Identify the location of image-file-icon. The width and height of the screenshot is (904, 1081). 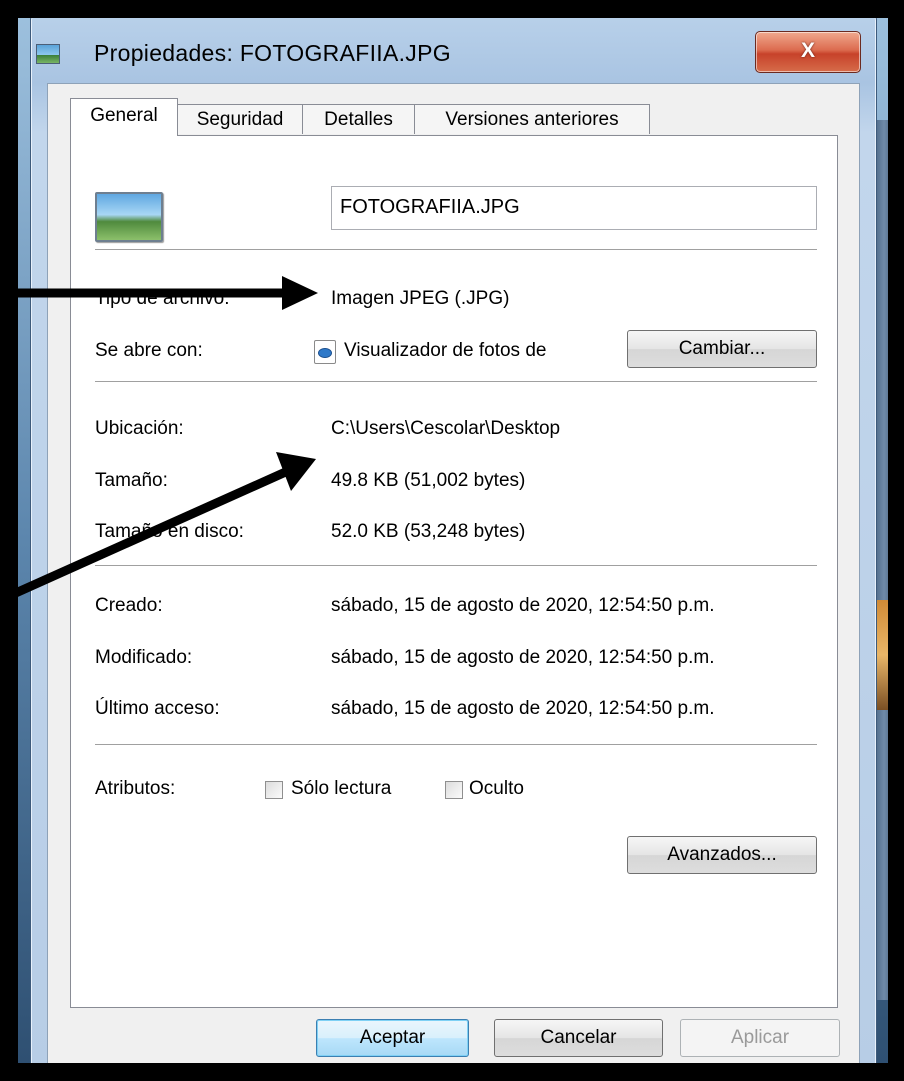
(48, 54).